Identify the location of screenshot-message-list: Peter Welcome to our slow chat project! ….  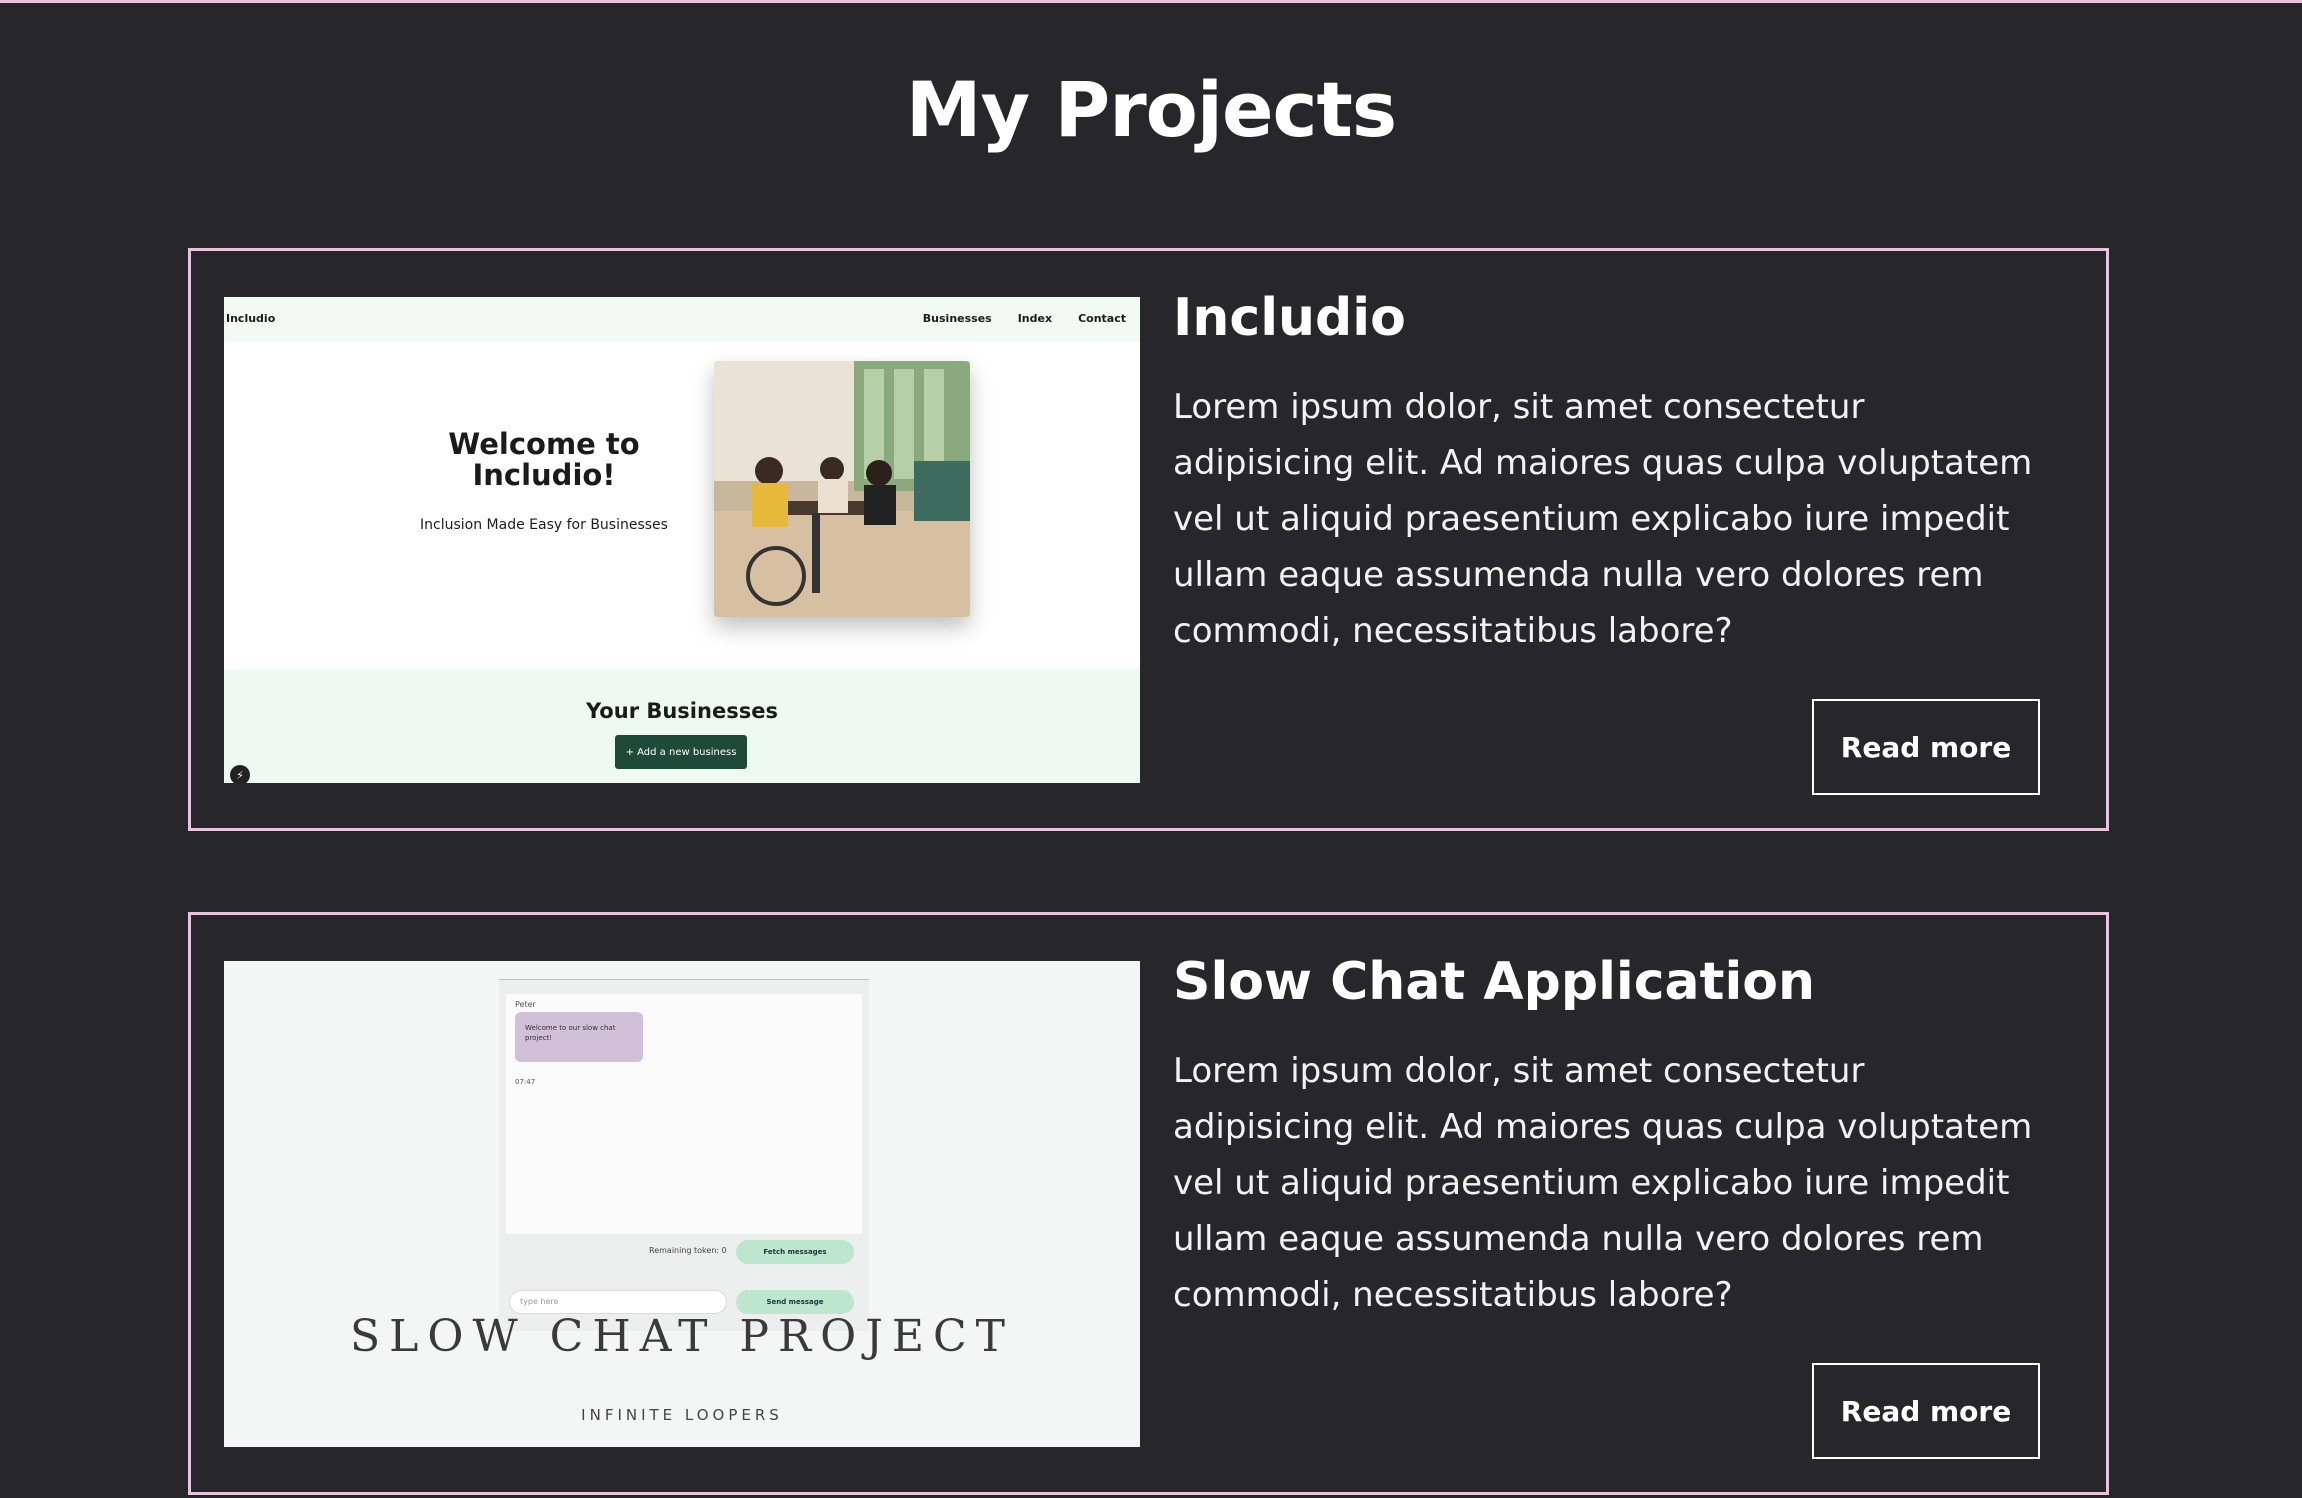
(684, 1114).